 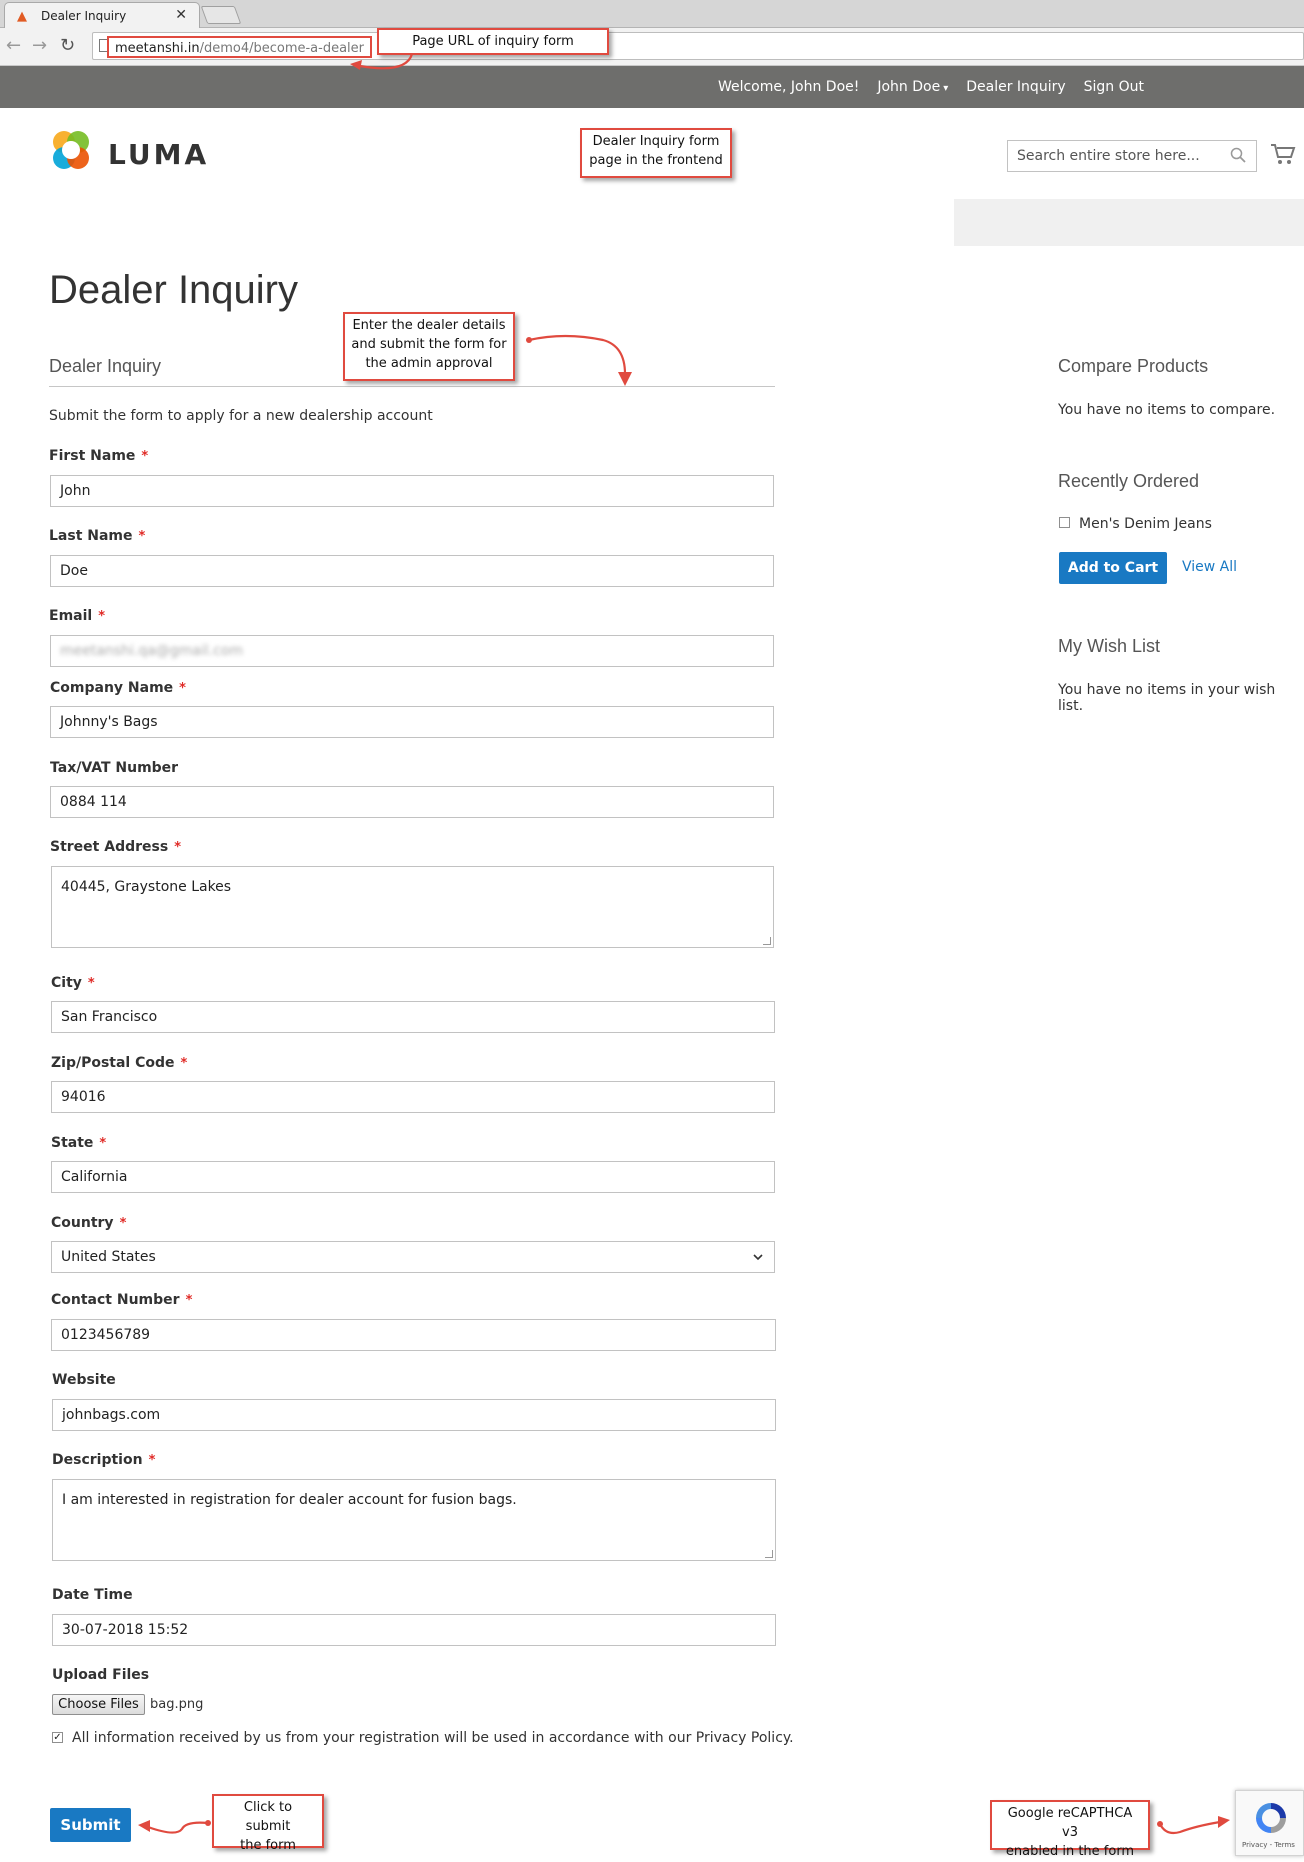 What do you see at coordinates (1268, 1845) in the screenshot?
I see `recaptcha-links: Privacy - Terms` at bounding box center [1268, 1845].